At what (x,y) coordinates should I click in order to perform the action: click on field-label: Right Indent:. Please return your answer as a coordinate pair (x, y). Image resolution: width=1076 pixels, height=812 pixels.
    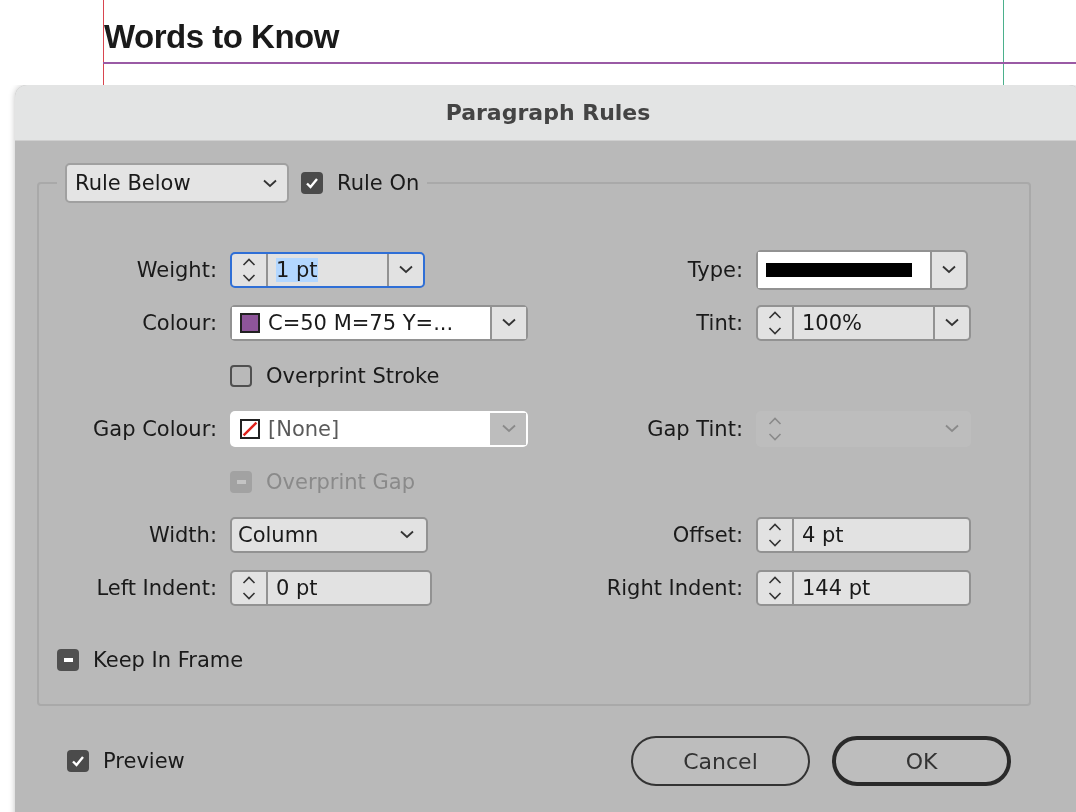
    Looking at the image, I should click on (674, 587).